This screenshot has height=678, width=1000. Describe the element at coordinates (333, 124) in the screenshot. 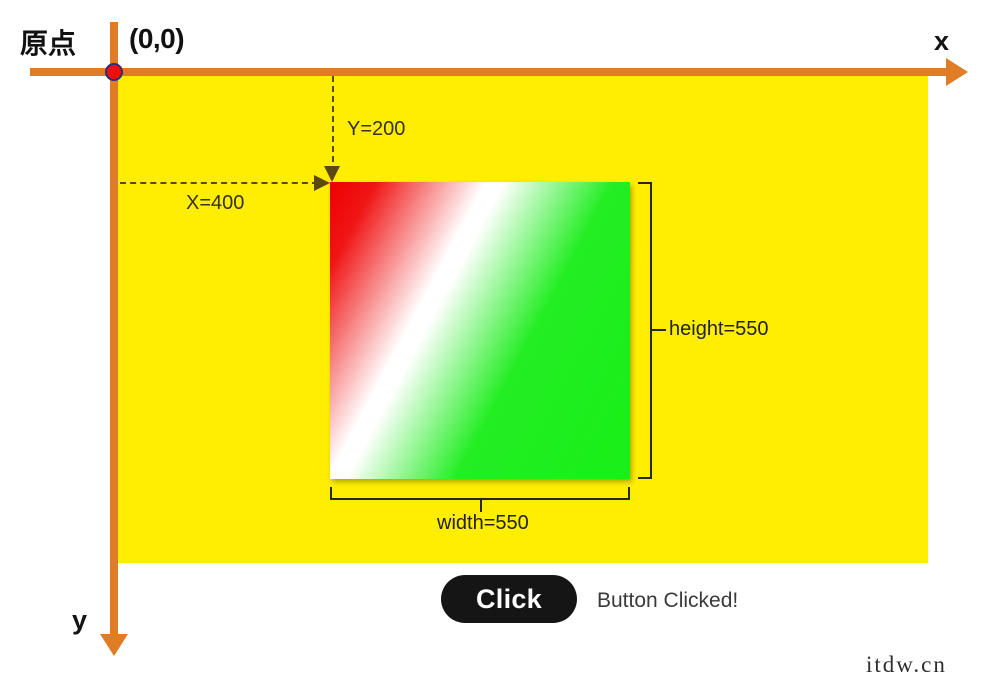

I see `y-offset-guide-line` at that location.